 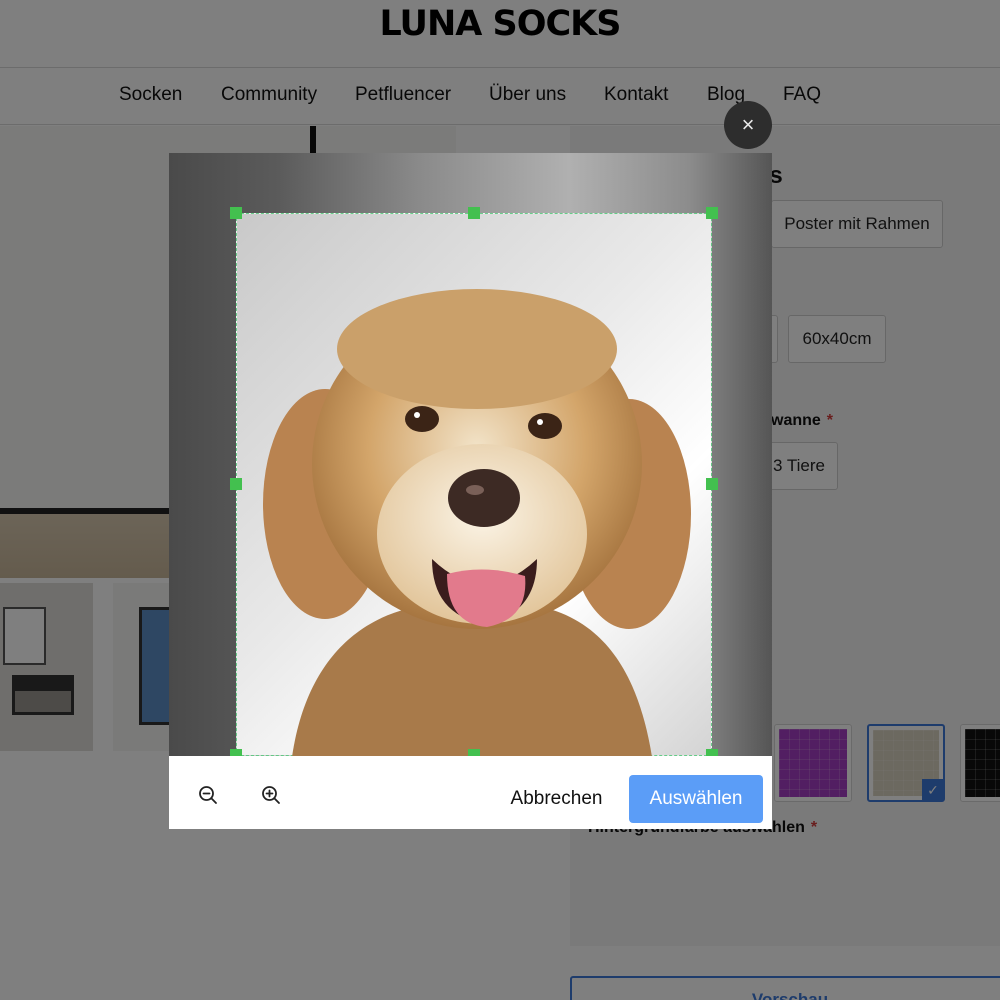 I want to click on crop-handle-left, so click(x=236, y=484).